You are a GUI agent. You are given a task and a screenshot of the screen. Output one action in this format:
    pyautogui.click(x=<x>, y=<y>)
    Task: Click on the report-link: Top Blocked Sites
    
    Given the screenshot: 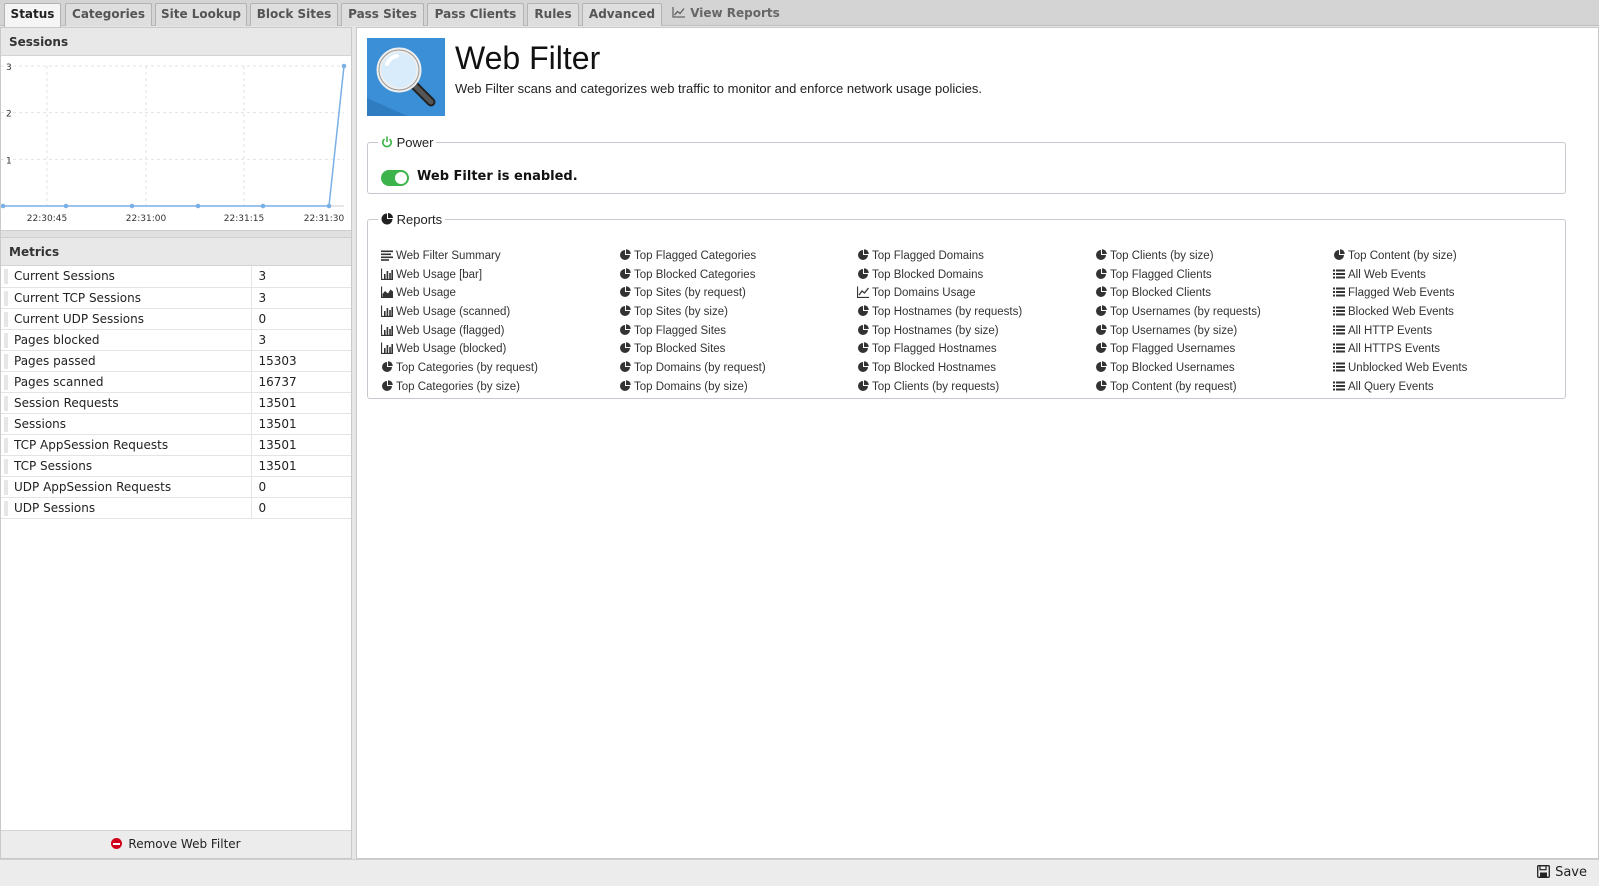 What is the action you would take?
    pyautogui.click(x=672, y=349)
    